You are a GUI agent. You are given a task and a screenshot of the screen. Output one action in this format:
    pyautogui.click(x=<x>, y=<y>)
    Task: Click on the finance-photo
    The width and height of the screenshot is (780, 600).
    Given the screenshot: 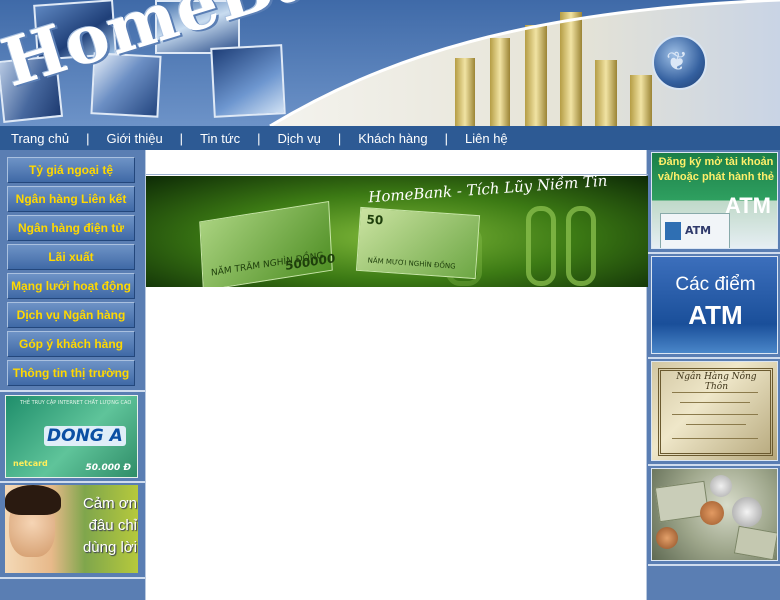 What is the action you would take?
    pyautogui.click(x=248, y=81)
    